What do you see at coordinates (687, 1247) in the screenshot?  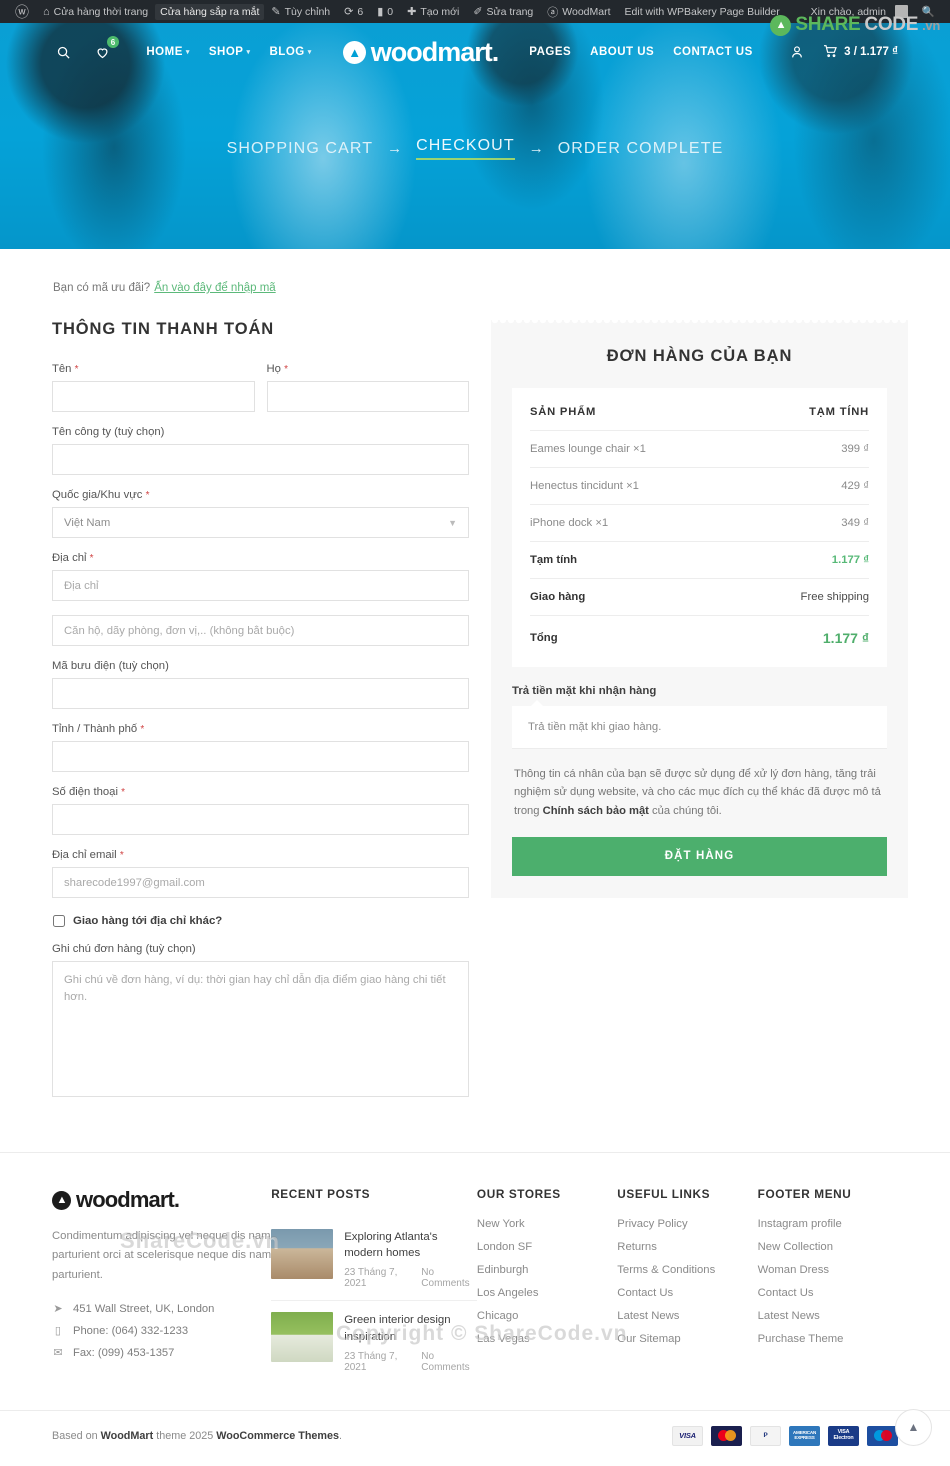 I see `footer-link: Returns` at bounding box center [687, 1247].